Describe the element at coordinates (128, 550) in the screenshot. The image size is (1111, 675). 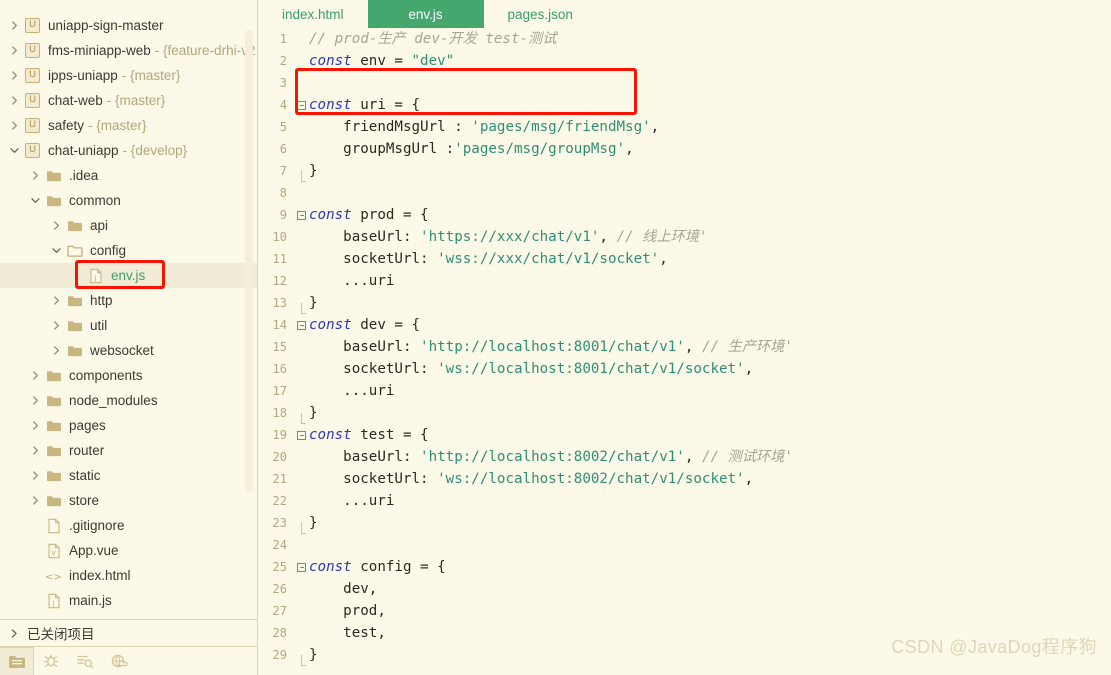
I see `tree-item-app-vue: V App.vue` at that location.